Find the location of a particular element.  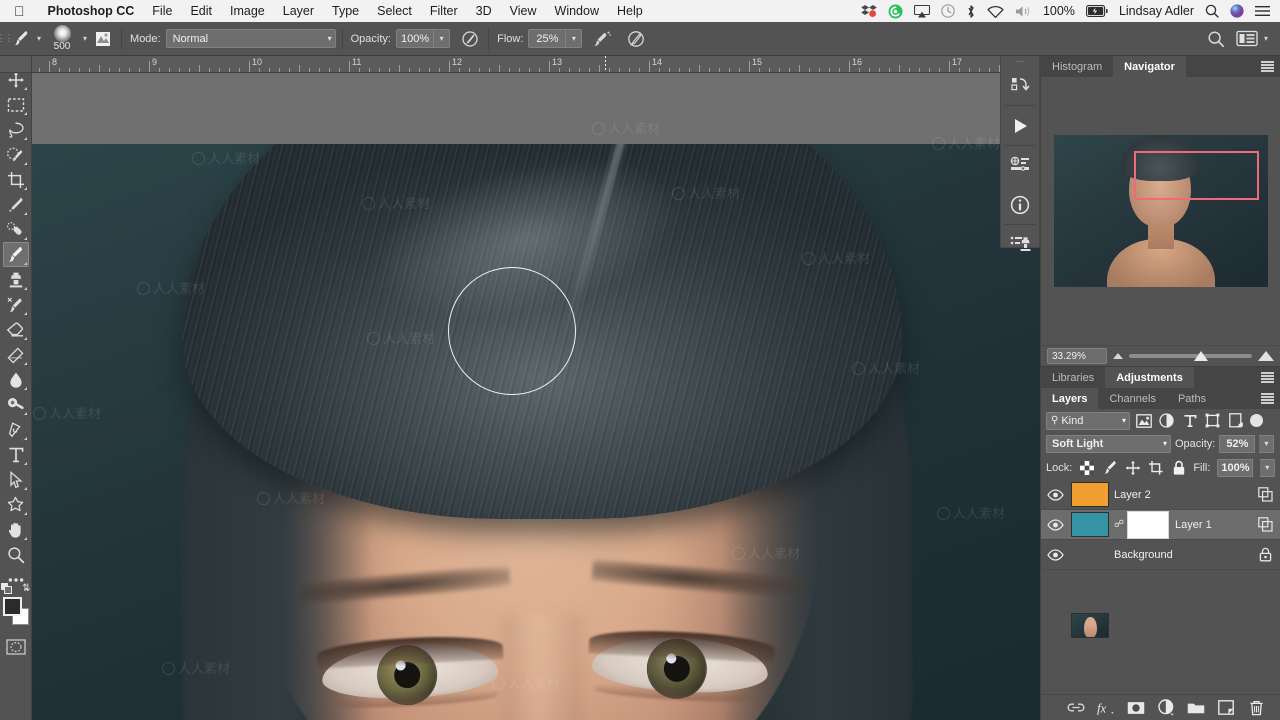

layer-name: Background is located at coordinates (1182, 555).